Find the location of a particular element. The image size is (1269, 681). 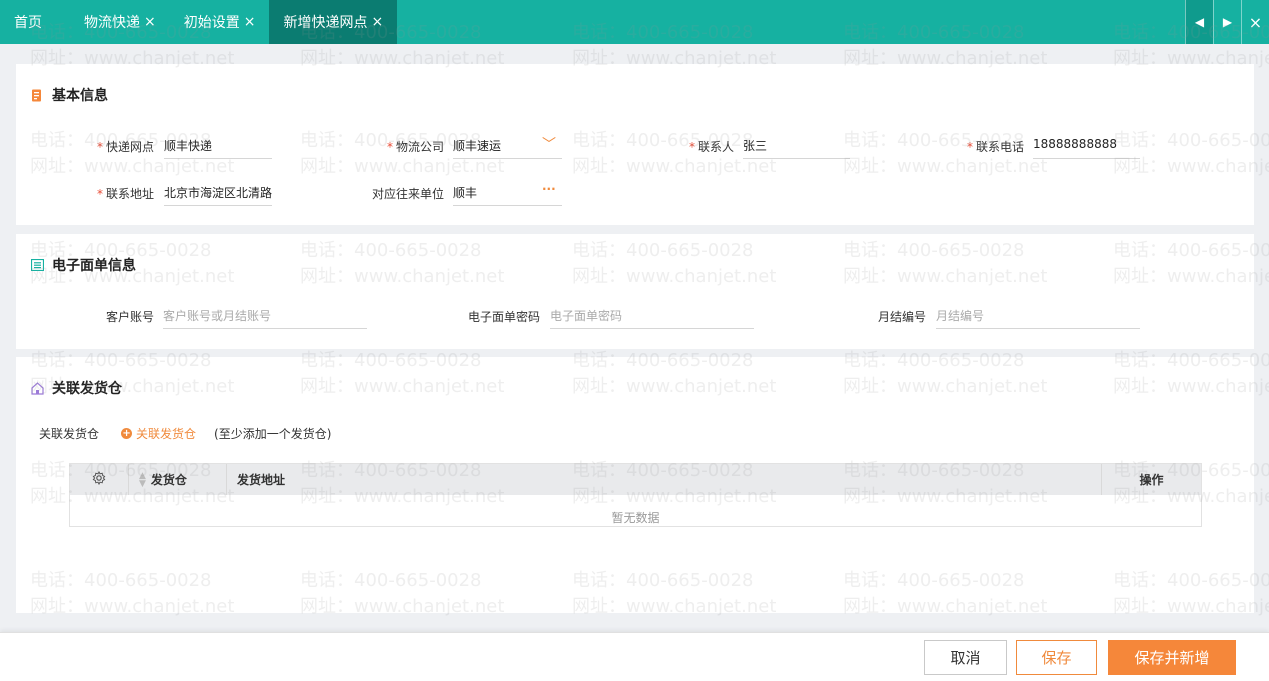

more-icon: ··· is located at coordinates (549, 189).